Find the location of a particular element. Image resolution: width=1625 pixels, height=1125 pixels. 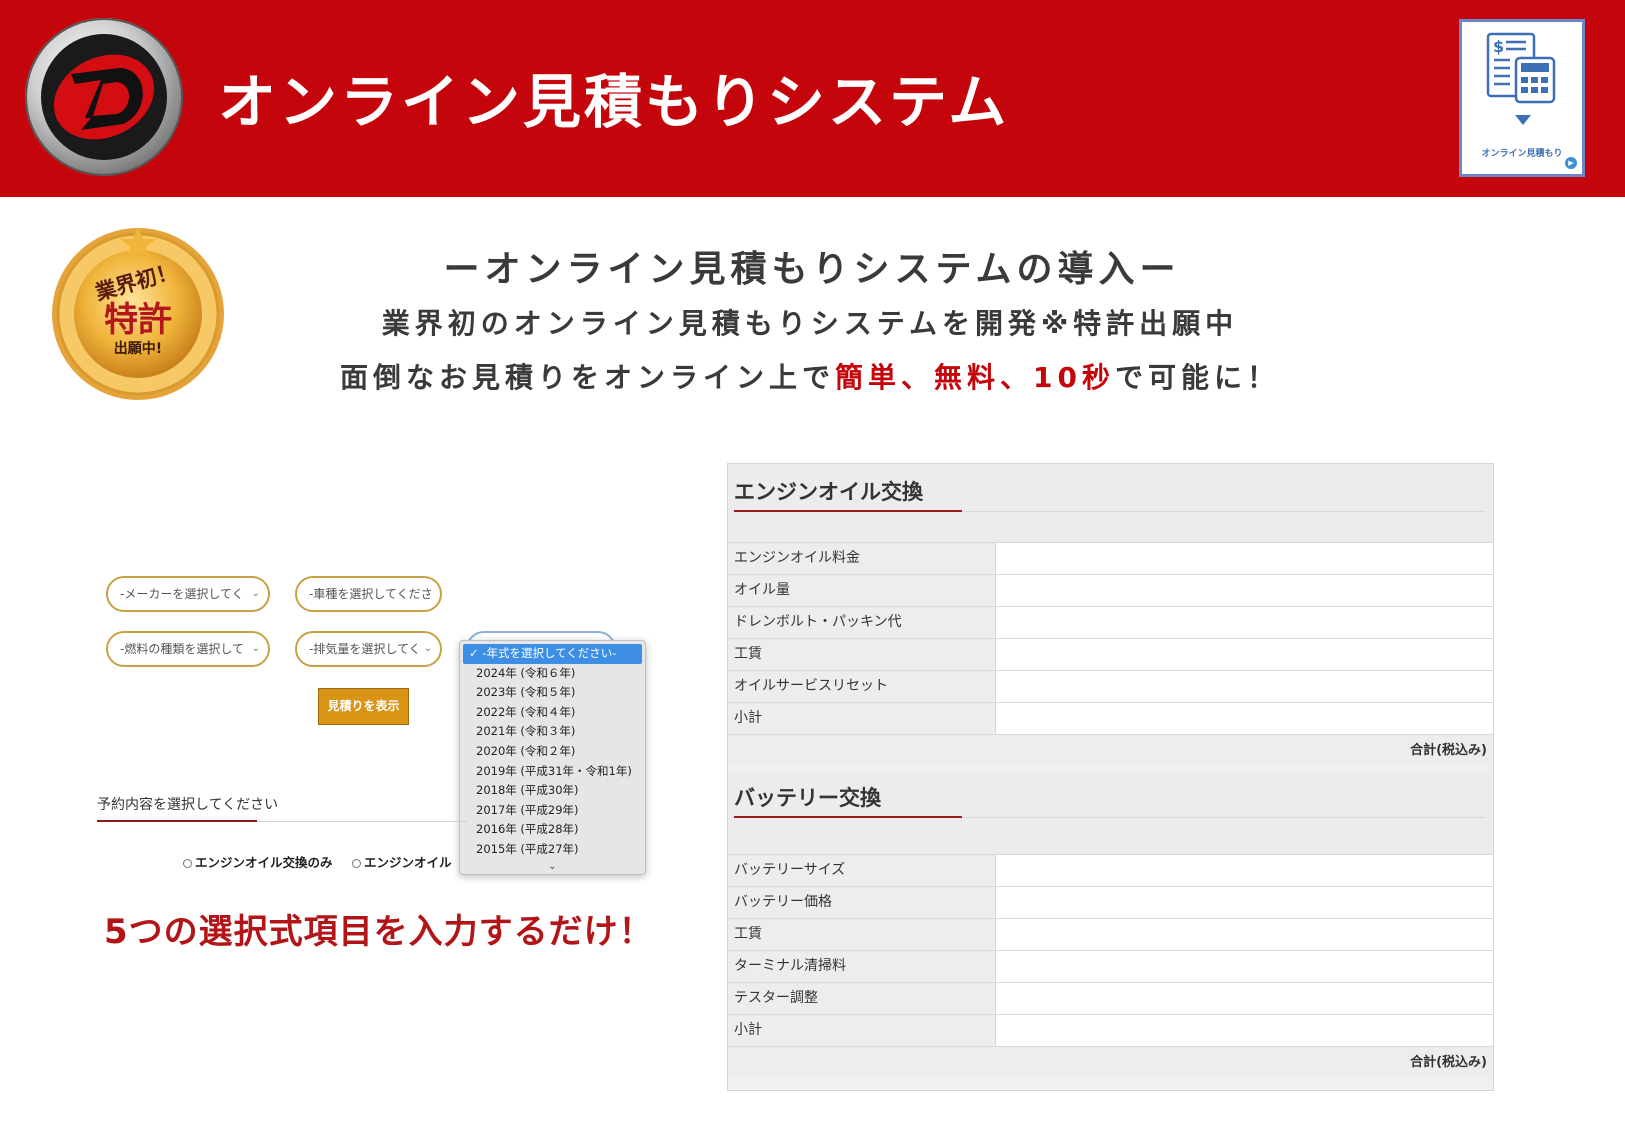

logo-emblem is located at coordinates (104, 97).